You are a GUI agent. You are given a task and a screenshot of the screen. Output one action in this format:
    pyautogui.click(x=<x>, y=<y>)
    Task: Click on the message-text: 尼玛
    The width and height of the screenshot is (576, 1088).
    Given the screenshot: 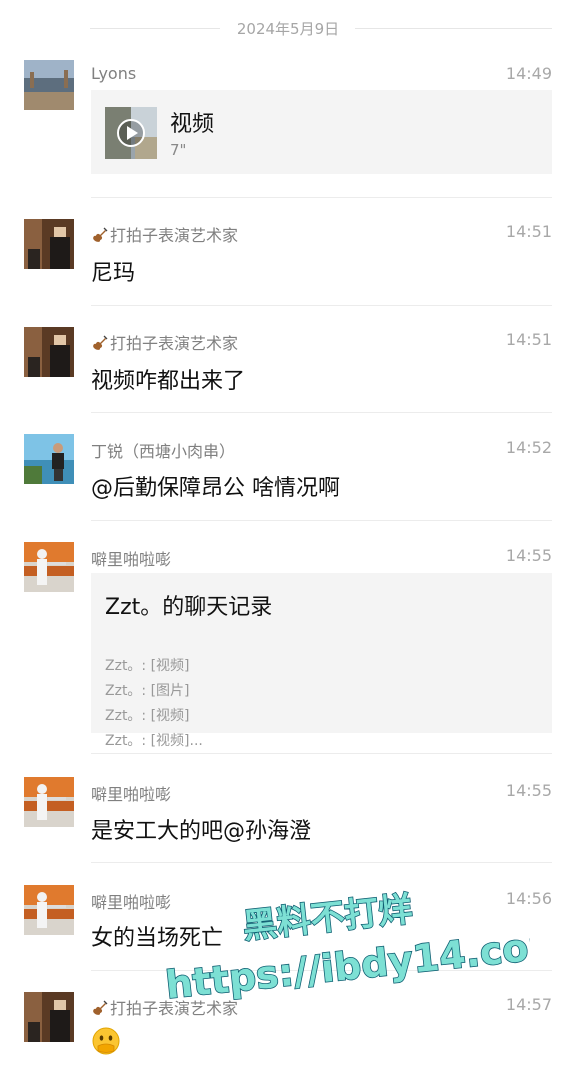 What is the action you would take?
    pyautogui.click(x=113, y=273)
    